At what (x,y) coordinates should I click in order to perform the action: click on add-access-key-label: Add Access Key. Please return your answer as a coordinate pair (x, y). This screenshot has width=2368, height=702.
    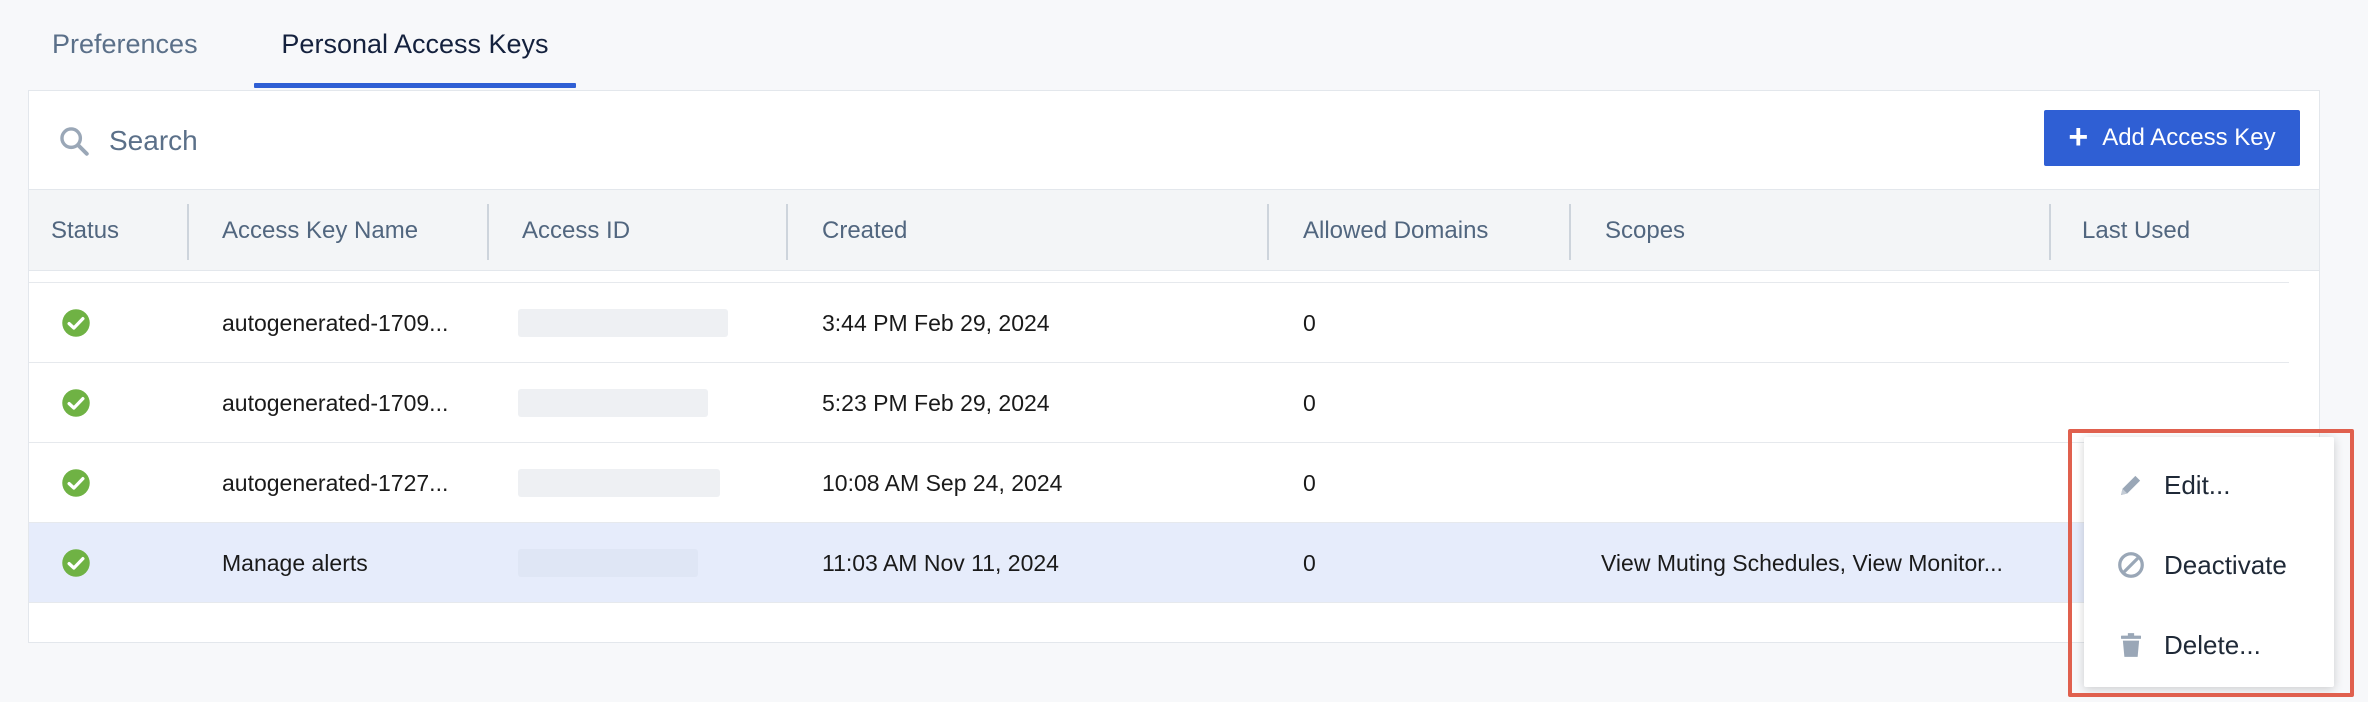
    Looking at the image, I should click on (2189, 137).